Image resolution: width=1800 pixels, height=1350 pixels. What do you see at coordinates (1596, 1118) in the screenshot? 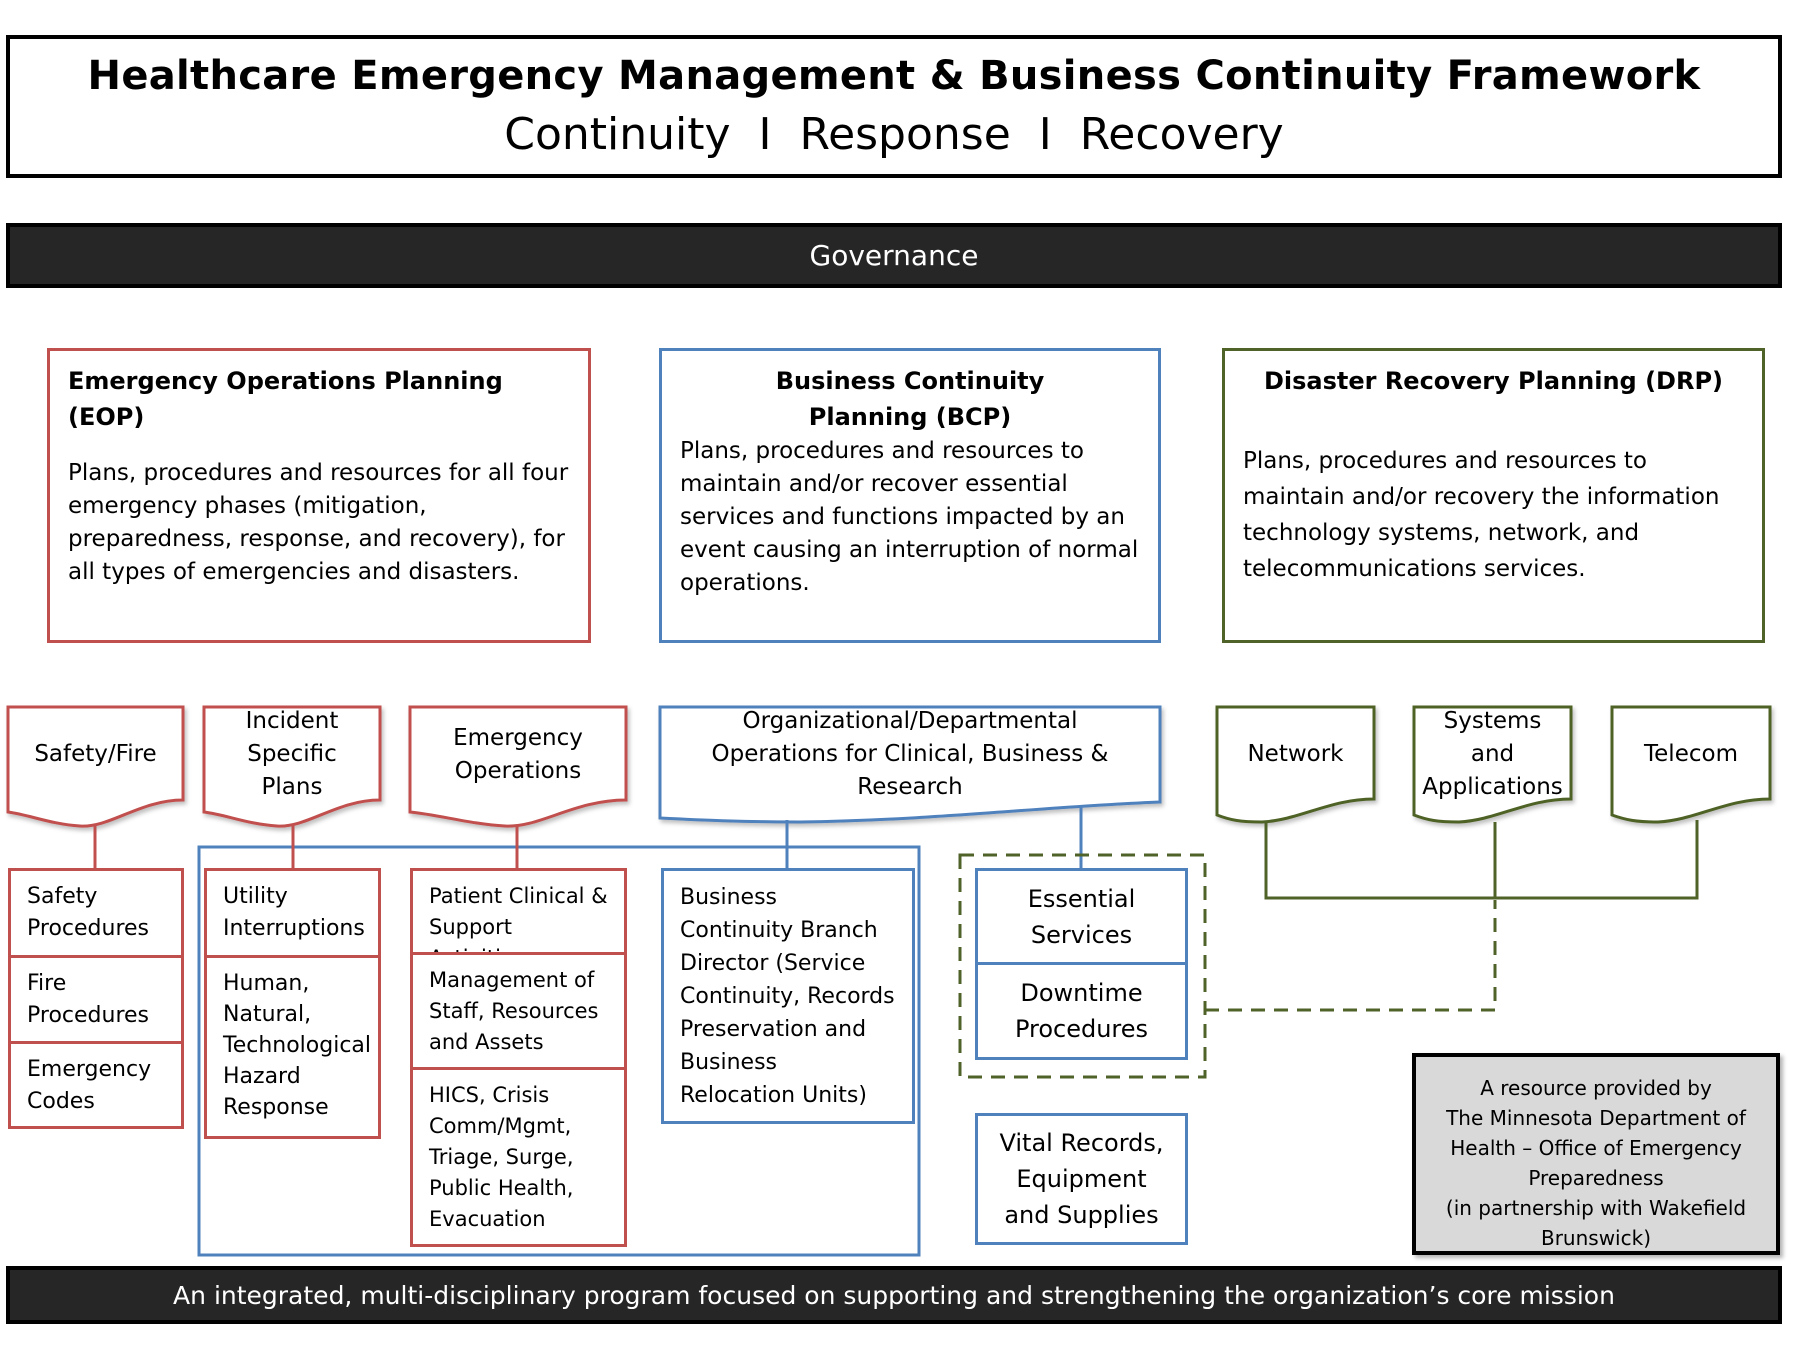
I see `resource-line: The Minnesota Department of` at bounding box center [1596, 1118].